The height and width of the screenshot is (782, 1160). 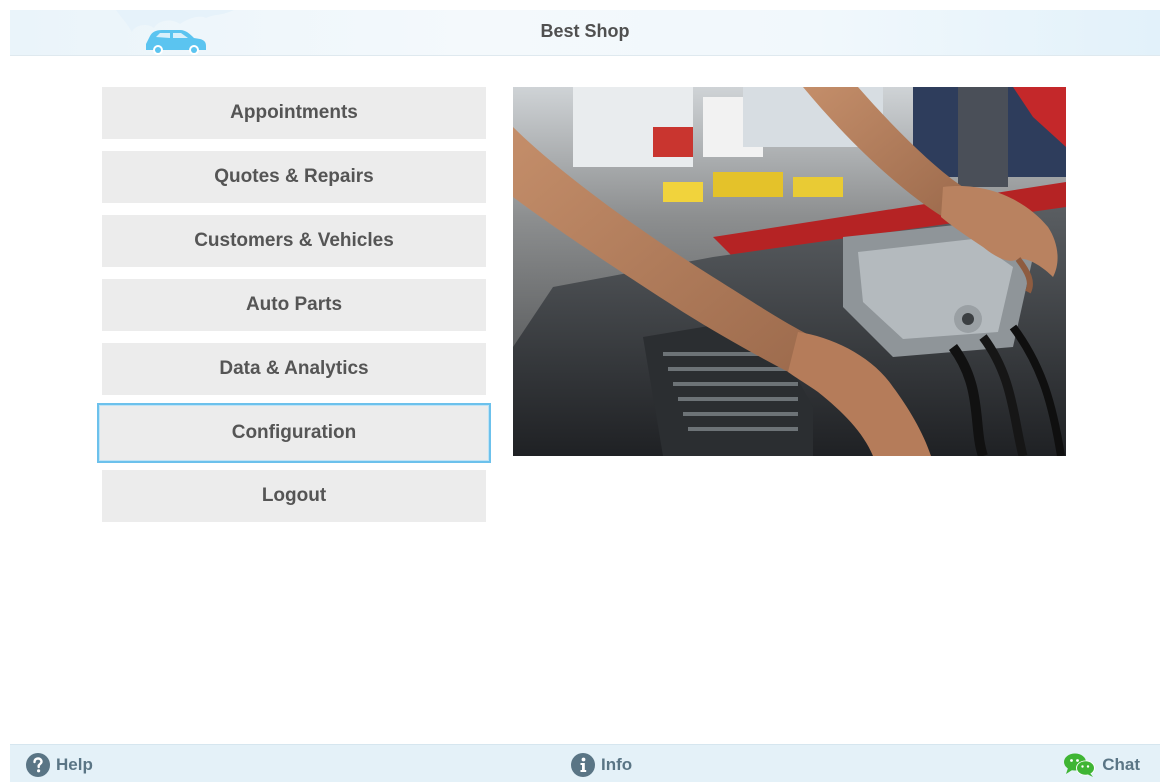 I want to click on question-circle-icon, so click(x=38, y=765).